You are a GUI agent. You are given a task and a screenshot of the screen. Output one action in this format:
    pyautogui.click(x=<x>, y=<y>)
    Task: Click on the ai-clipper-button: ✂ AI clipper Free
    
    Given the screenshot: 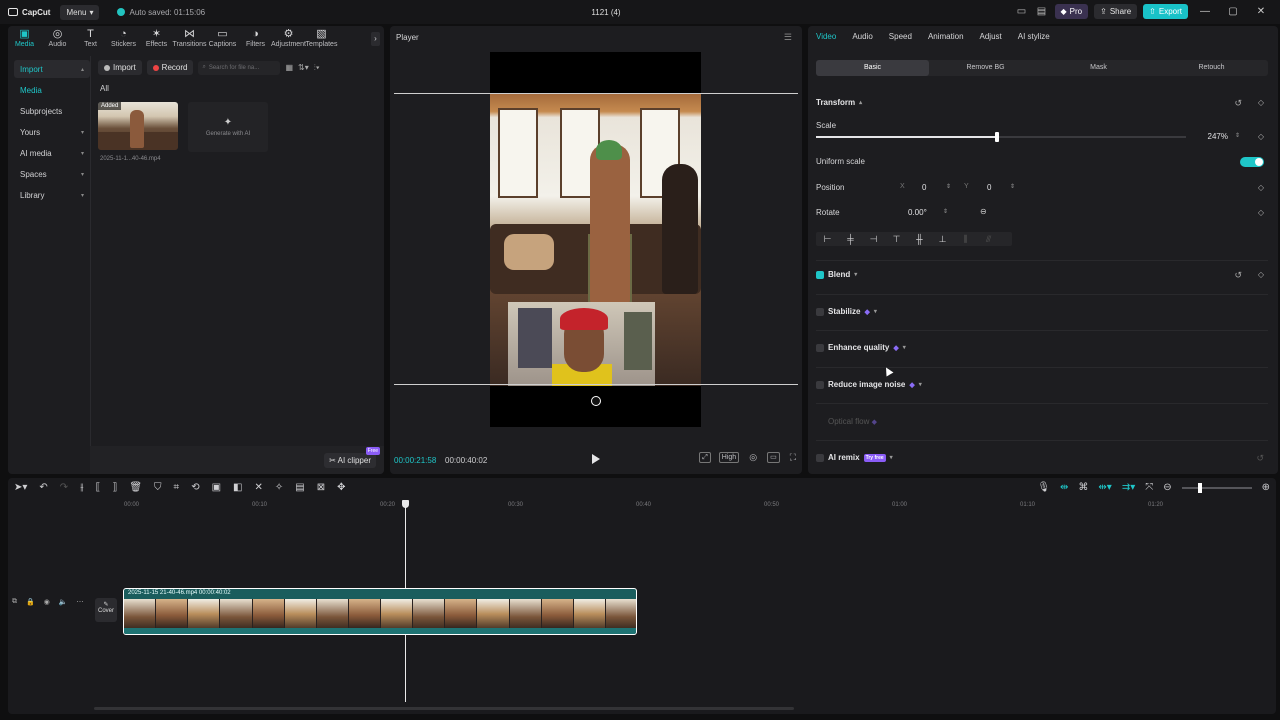 What is the action you would take?
    pyautogui.click(x=352, y=457)
    